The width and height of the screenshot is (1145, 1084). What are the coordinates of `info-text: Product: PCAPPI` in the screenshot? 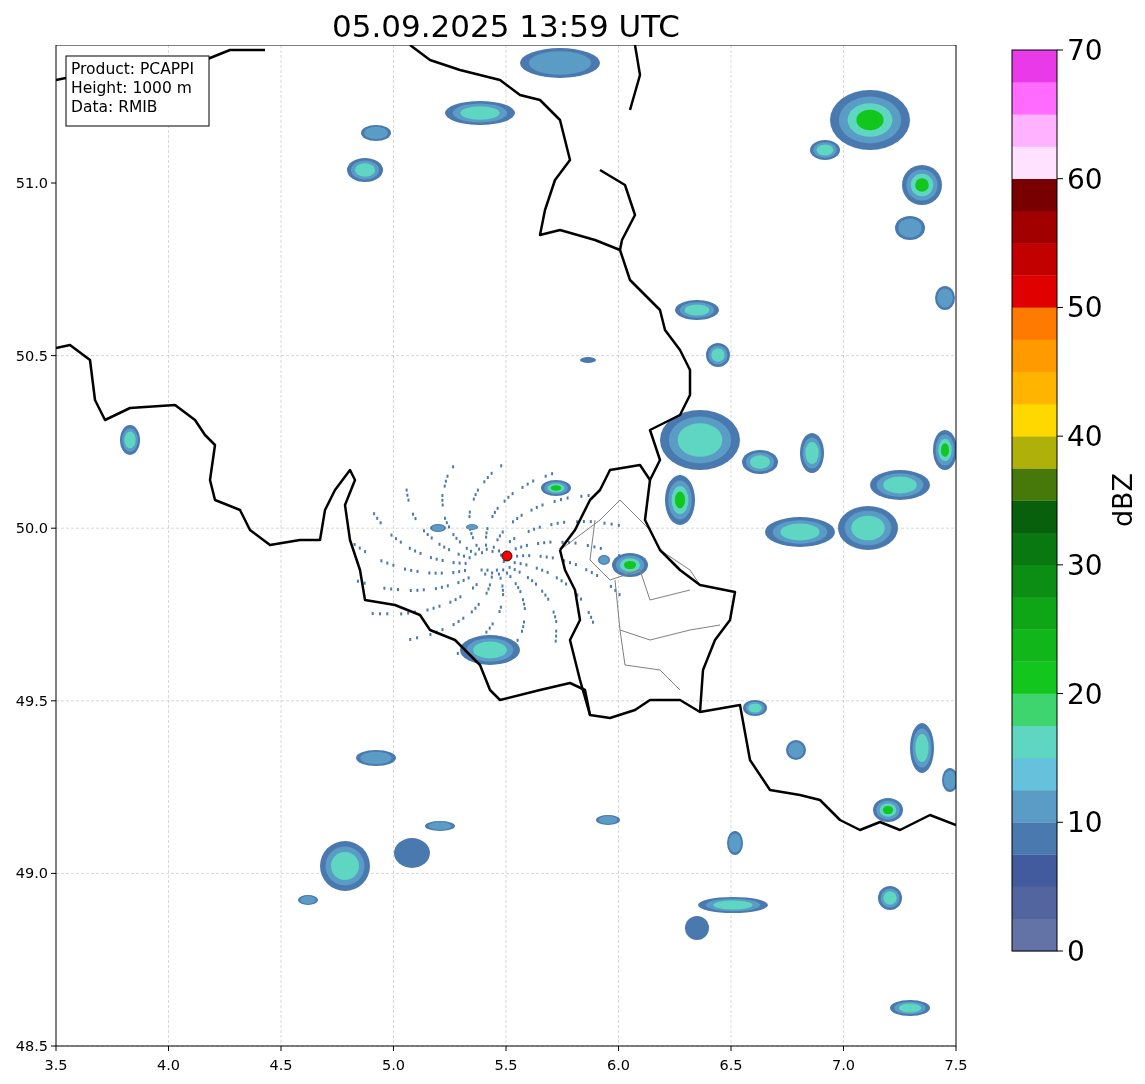 It's located at (133, 69).